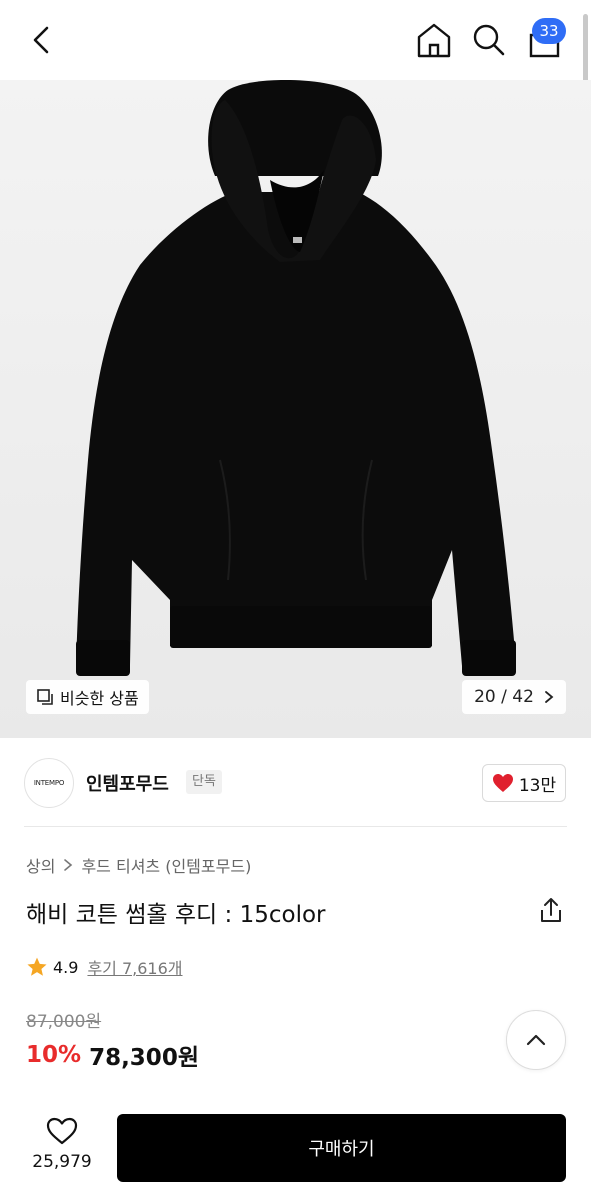  I want to click on back-button, so click(42, 40).